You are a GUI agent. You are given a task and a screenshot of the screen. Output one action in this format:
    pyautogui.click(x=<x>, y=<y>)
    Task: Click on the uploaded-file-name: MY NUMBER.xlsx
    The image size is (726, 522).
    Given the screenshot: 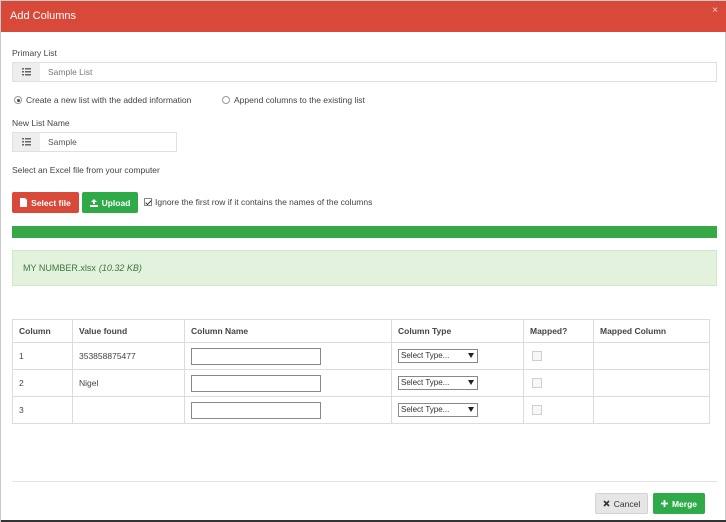 What is the action you would take?
    pyautogui.click(x=59, y=268)
    